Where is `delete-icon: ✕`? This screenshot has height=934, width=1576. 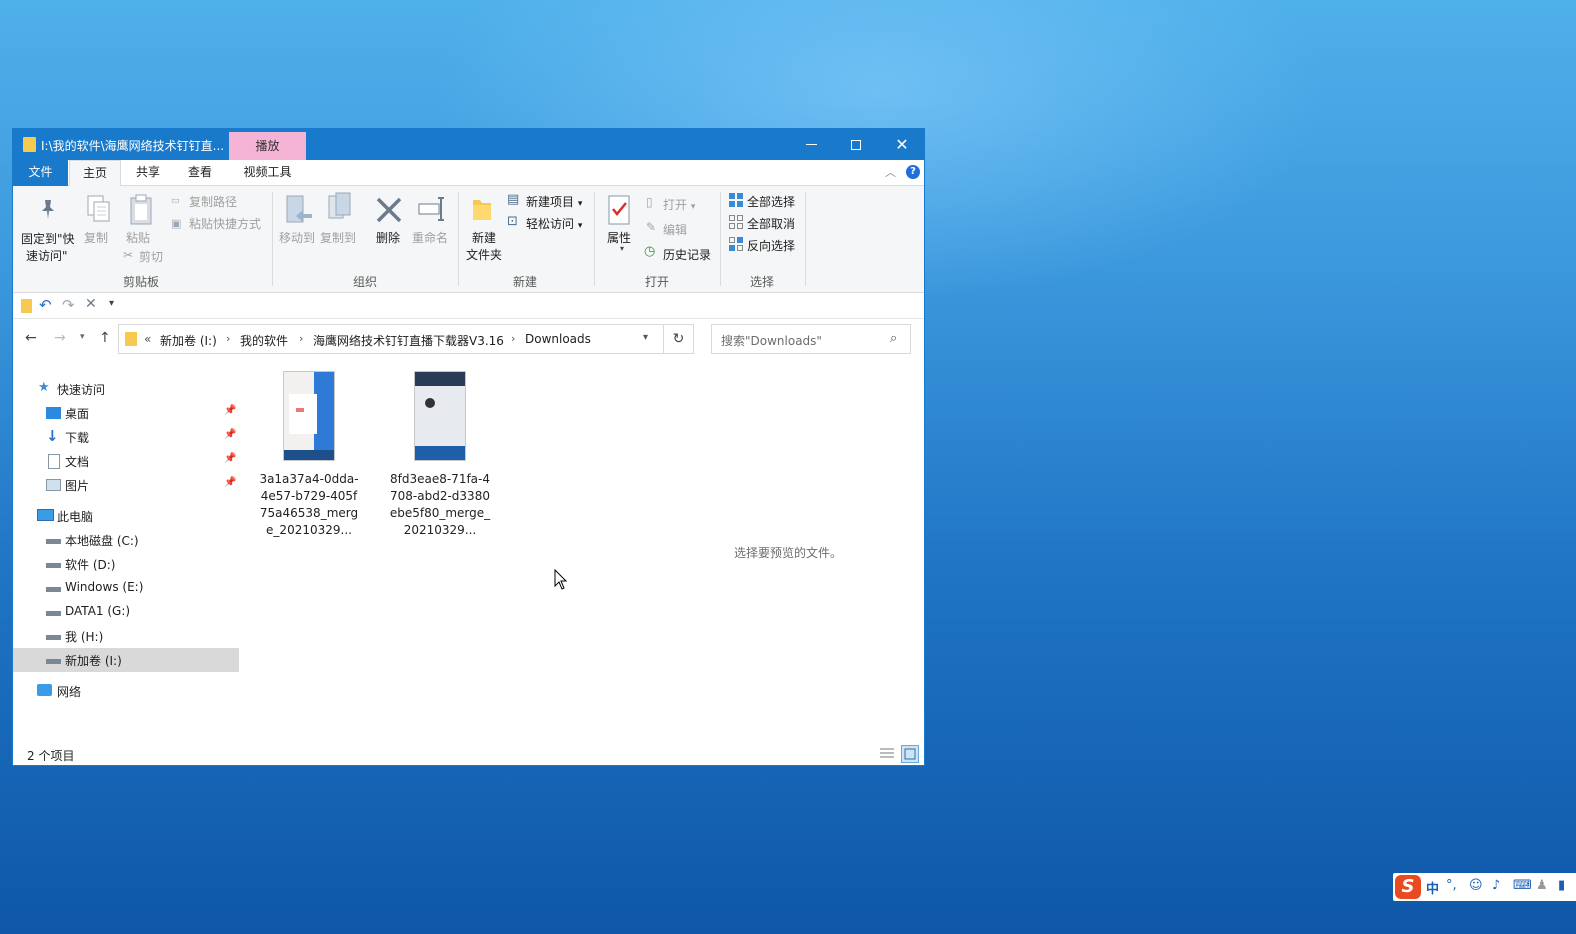 delete-icon: ✕ is located at coordinates (91, 304).